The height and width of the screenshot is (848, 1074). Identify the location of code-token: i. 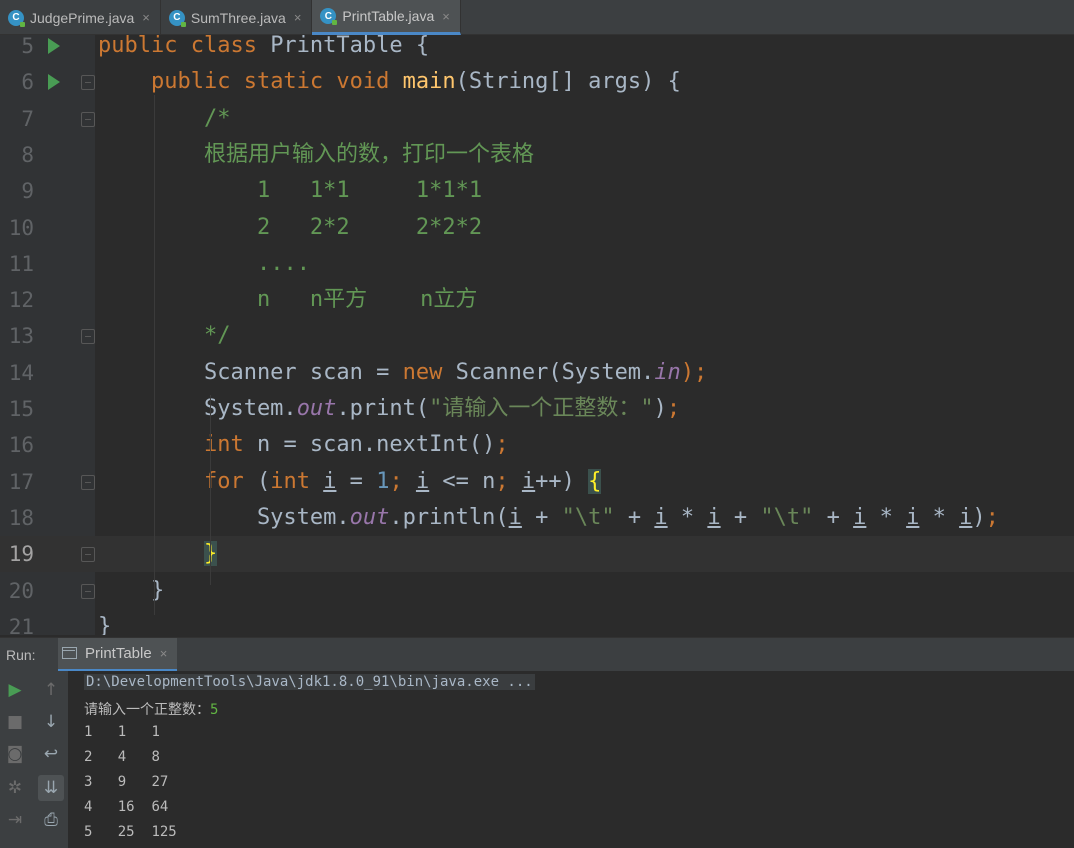
(966, 517).